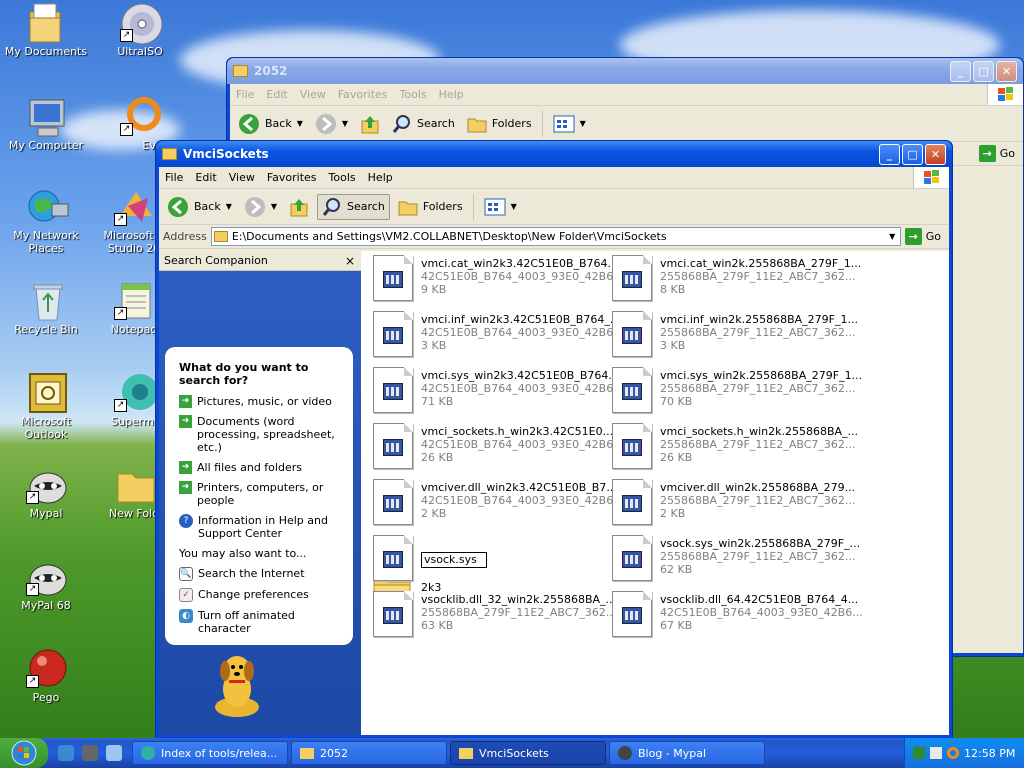 This screenshot has height=768, width=1024. Describe the element at coordinates (492, 561) in the screenshot. I see `file-item: vsock.sys` at that location.